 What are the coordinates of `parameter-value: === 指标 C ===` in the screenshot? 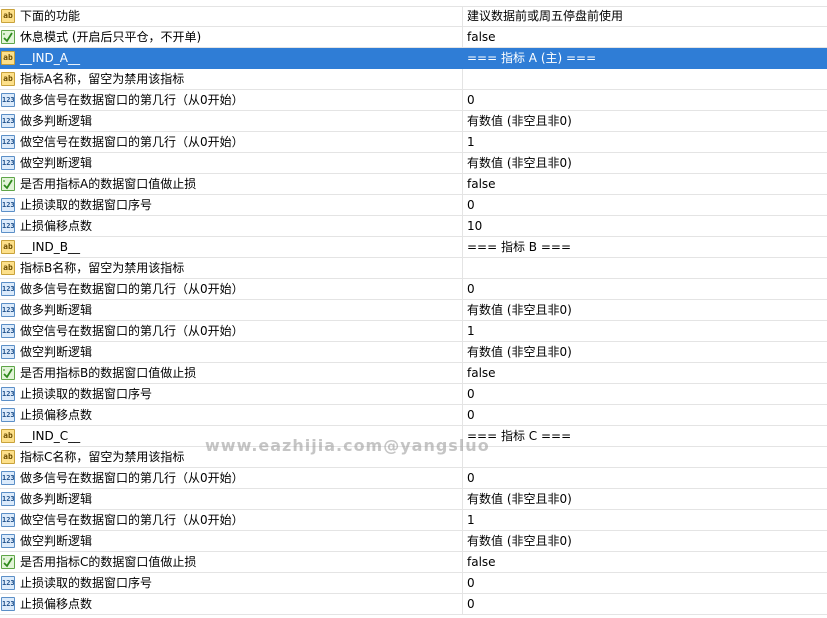 It's located at (519, 436).